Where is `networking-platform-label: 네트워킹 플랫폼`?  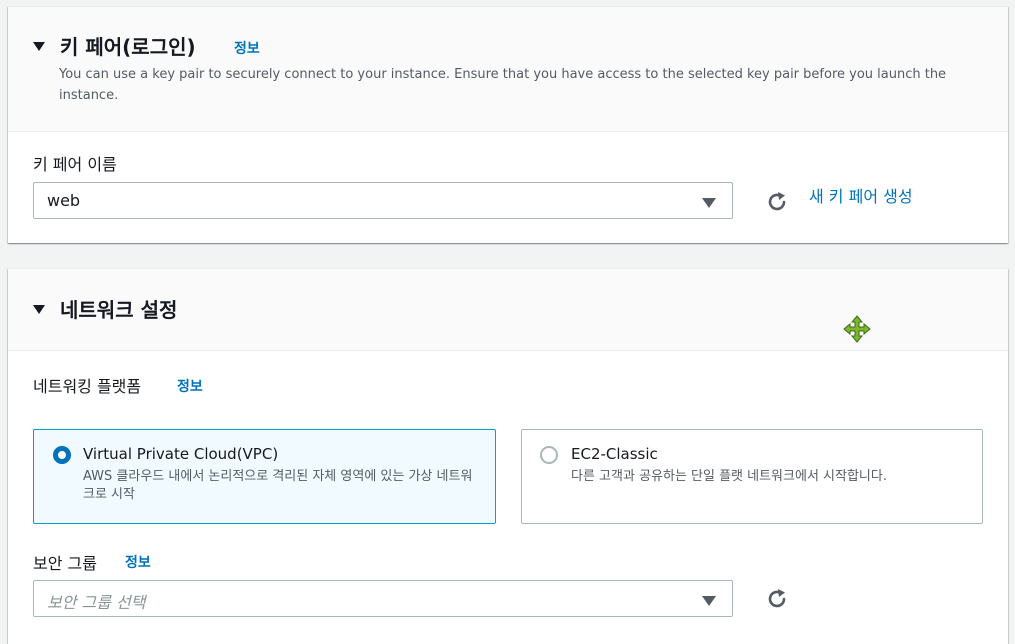
networking-platform-label: 네트워킹 플랫폼 is located at coordinates (87, 386).